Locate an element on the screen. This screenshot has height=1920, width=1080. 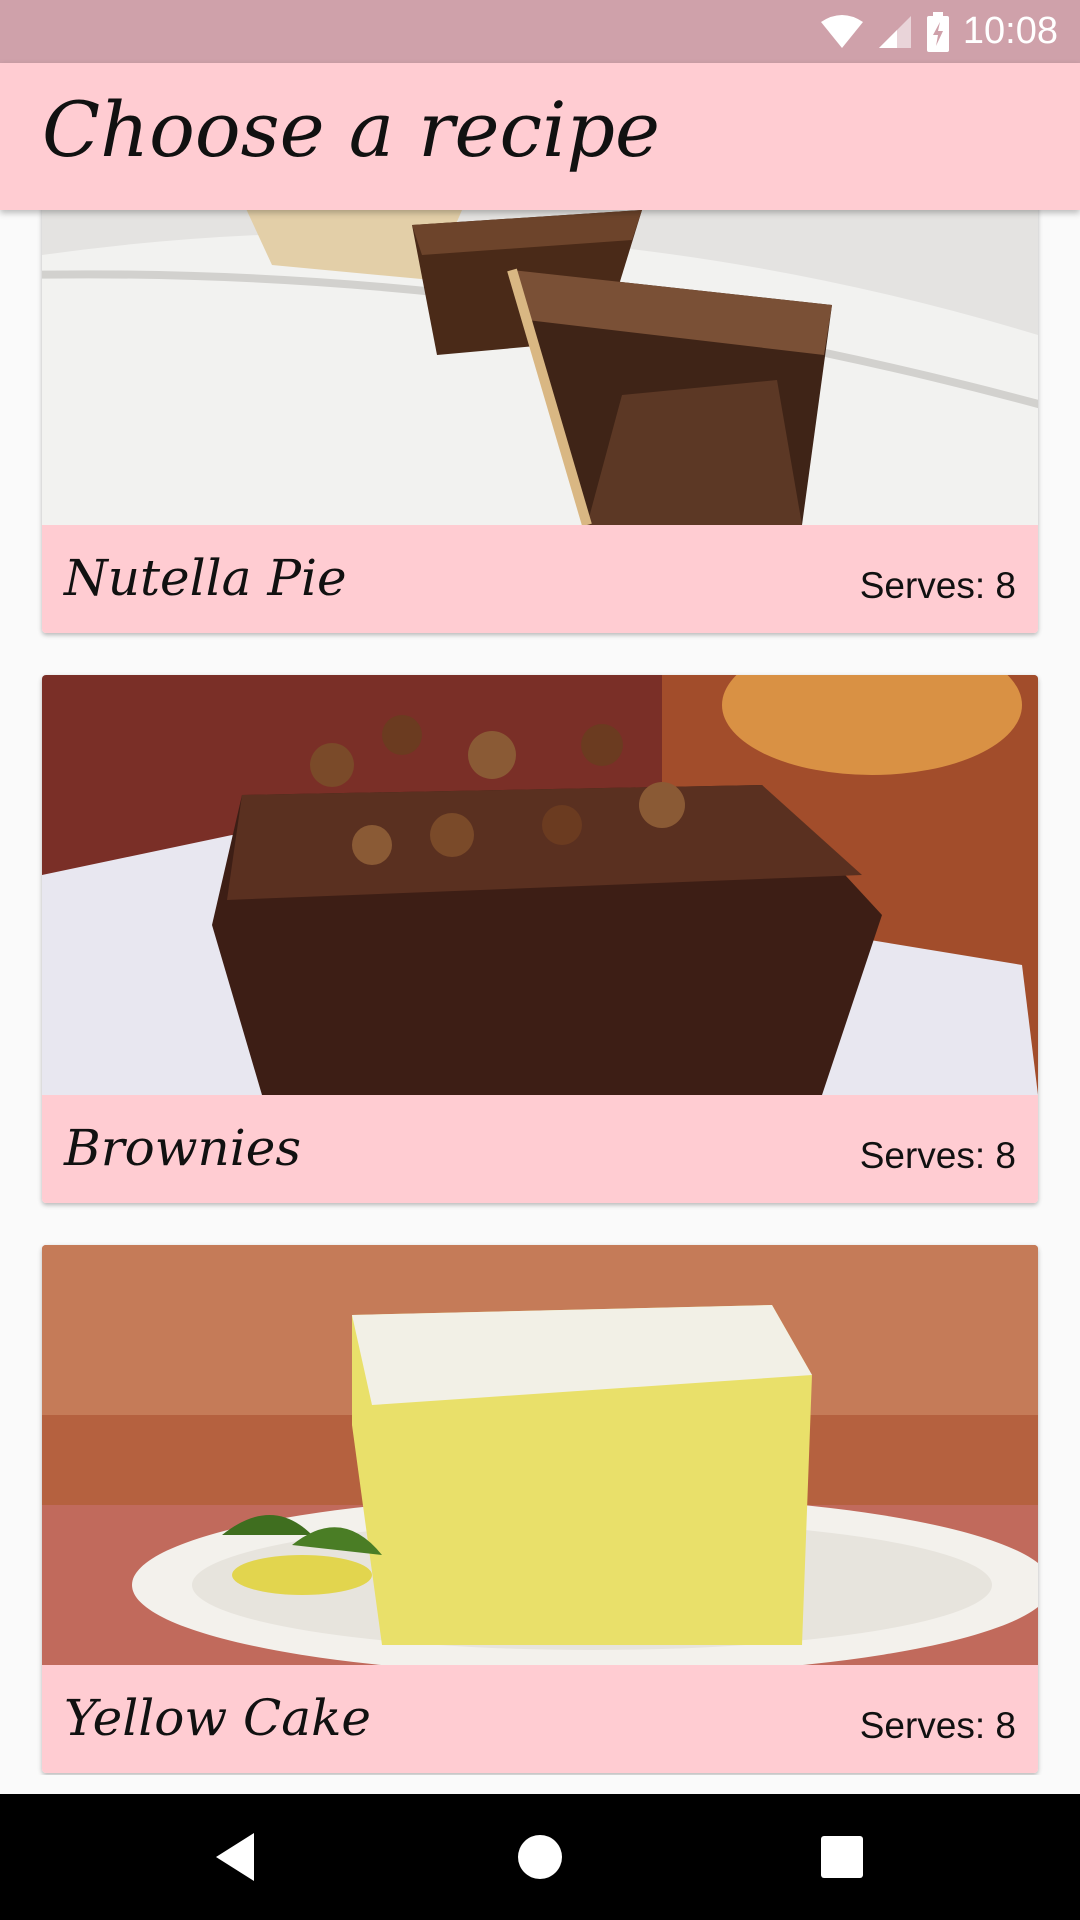
recipe-name: Yellow Cake is located at coordinates (217, 1718).